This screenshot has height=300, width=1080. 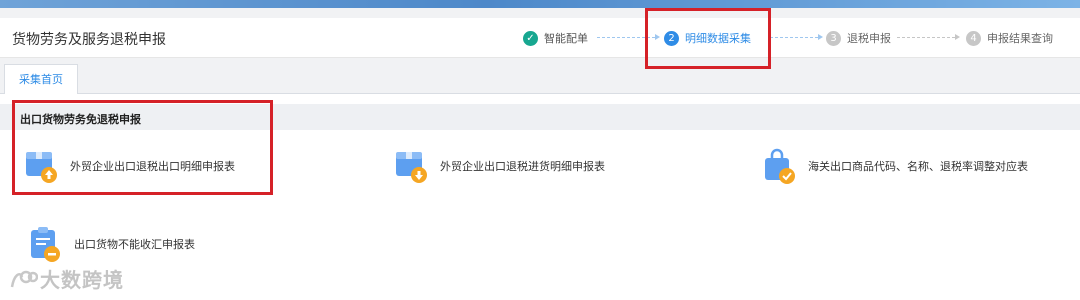 What do you see at coordinates (80, 119) in the screenshot?
I see `section-title: 出口货物劳务免退税申报` at bounding box center [80, 119].